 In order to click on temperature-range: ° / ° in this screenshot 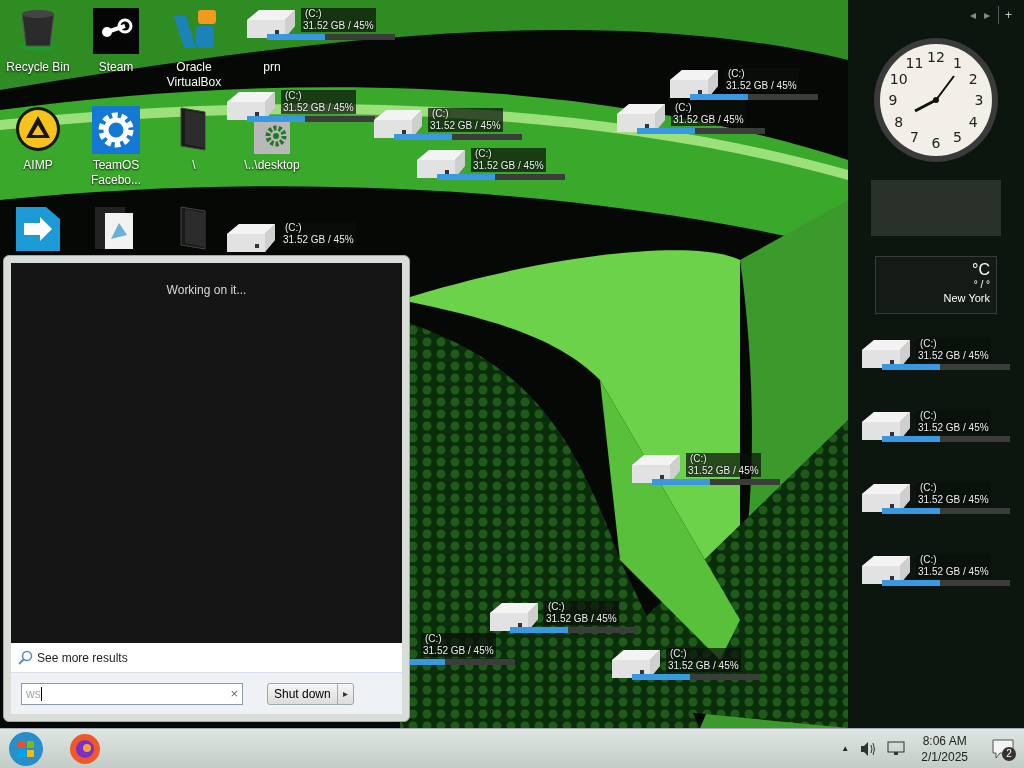, I will do `click(981, 285)`.